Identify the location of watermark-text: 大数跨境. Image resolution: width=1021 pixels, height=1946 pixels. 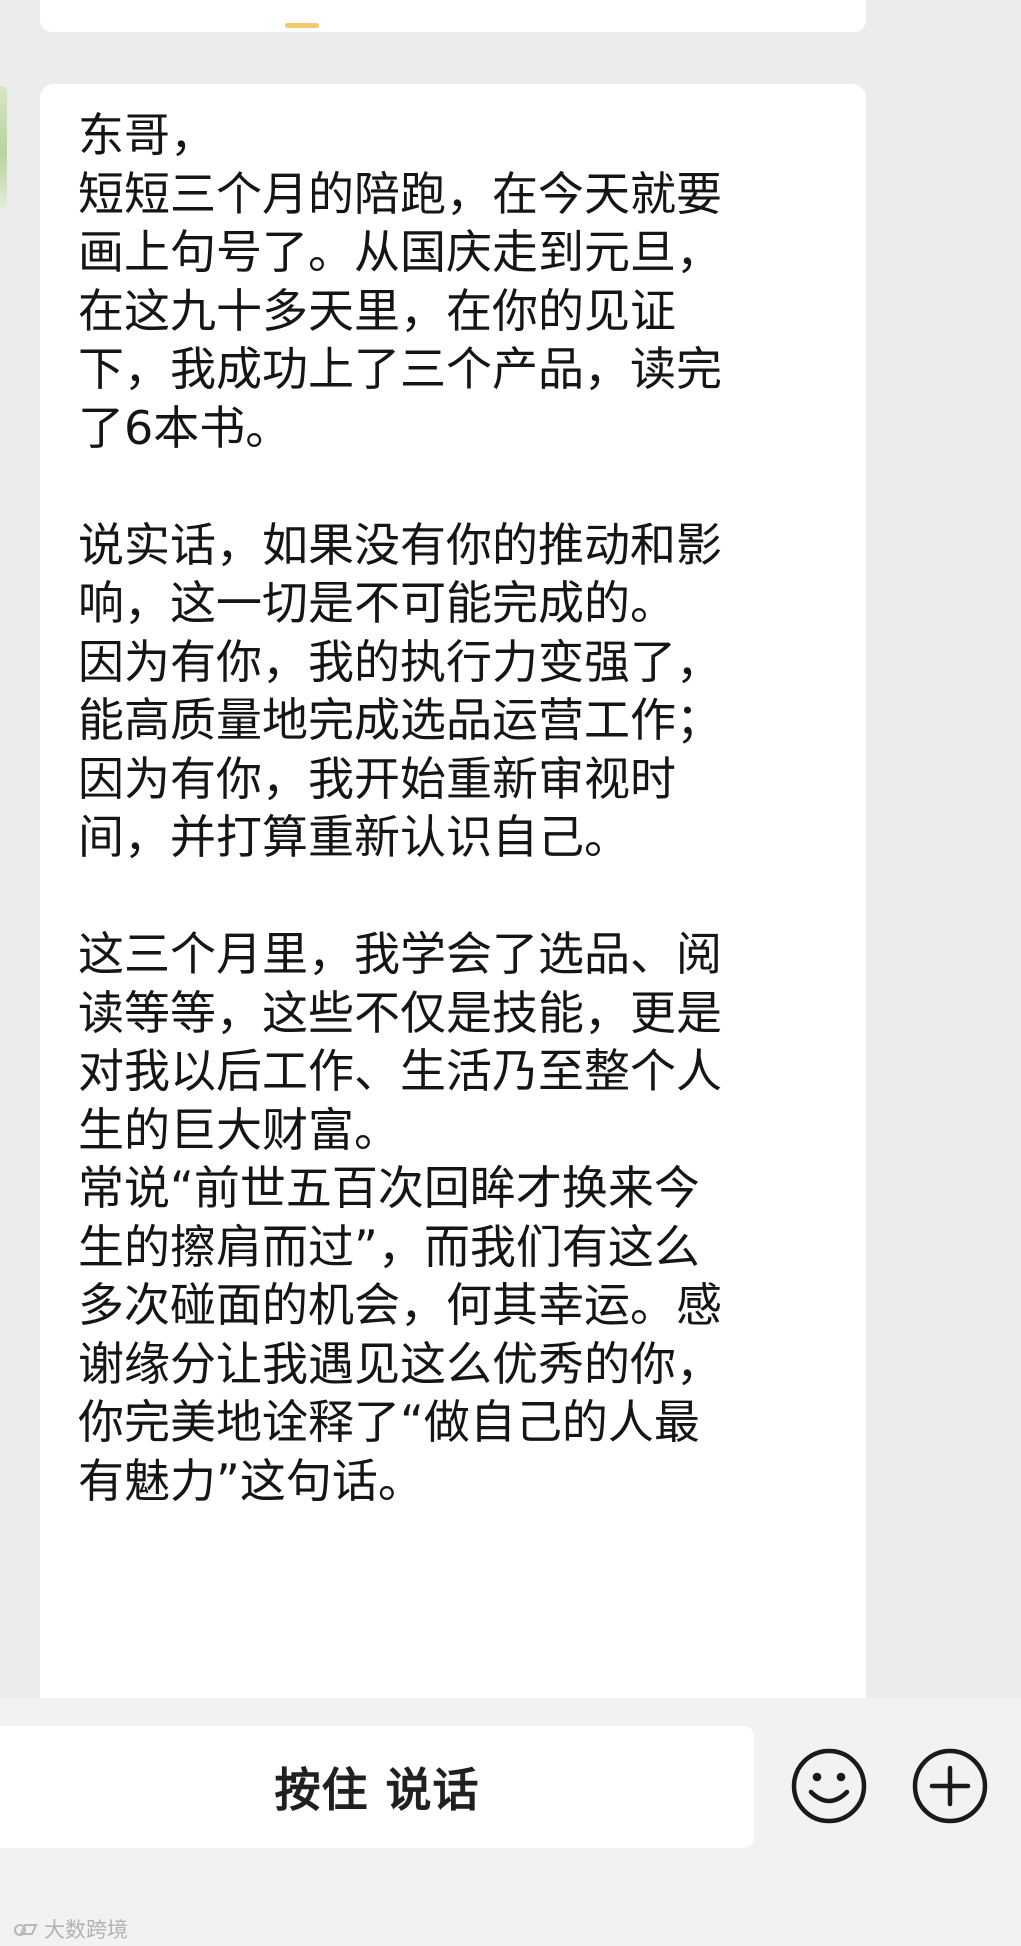
(86, 1930).